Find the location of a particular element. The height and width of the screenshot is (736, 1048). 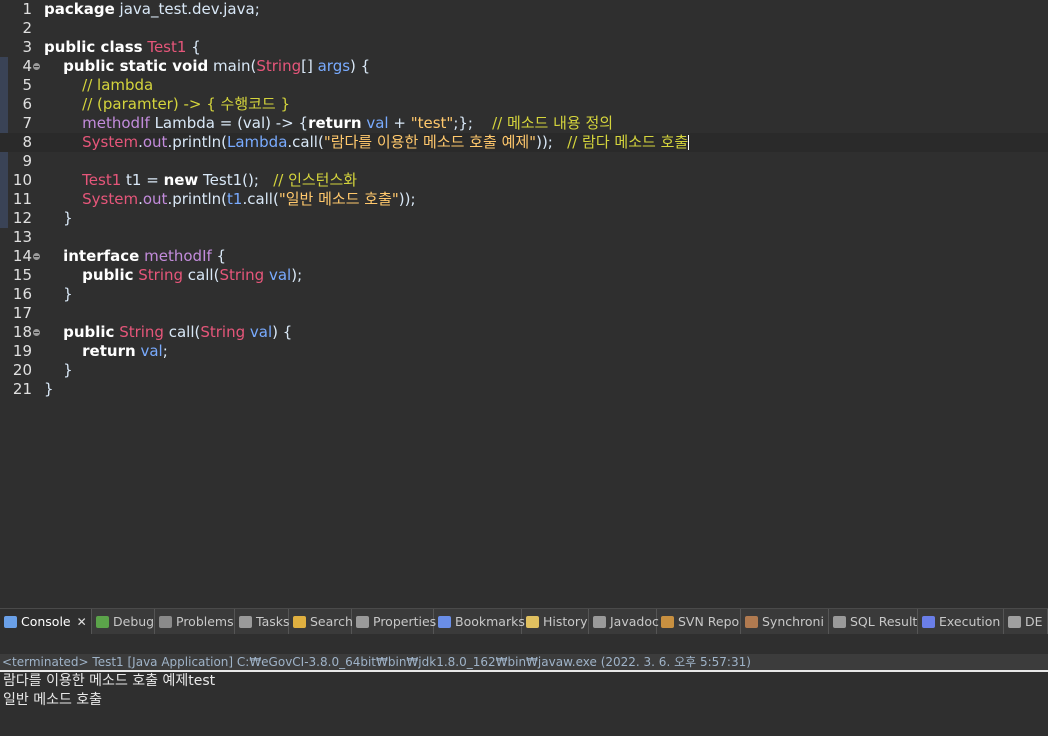

tab-properties: Properties is located at coordinates (394, 622).